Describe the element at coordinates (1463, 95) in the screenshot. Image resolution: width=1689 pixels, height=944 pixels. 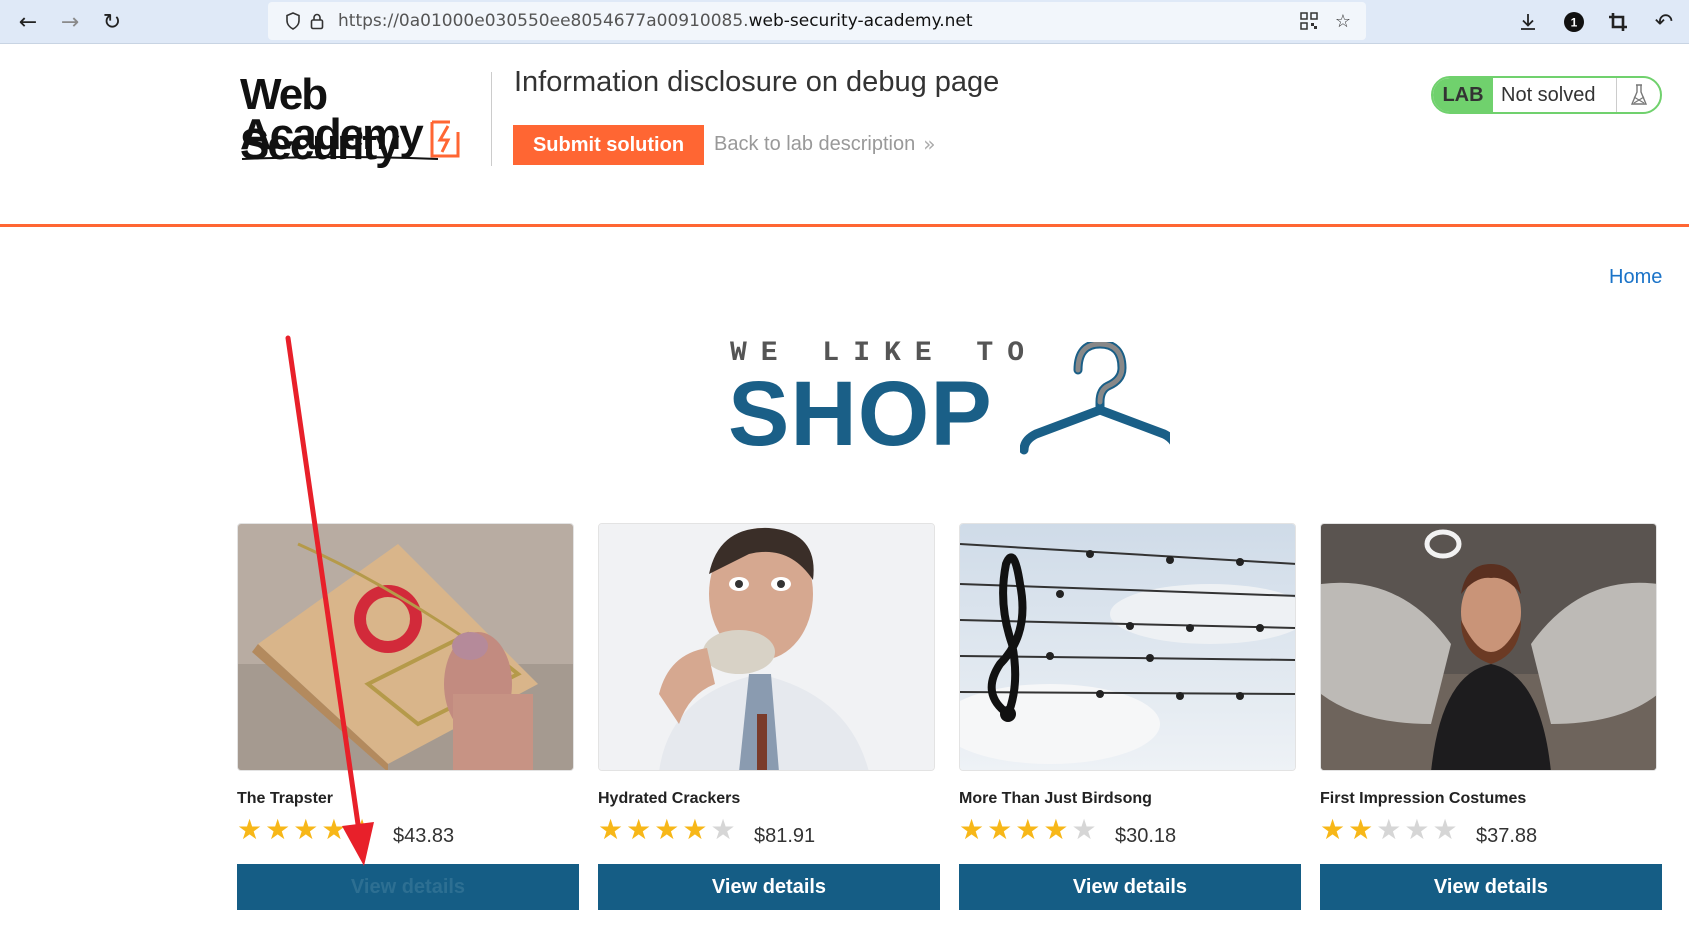
I see `lab-tag: LAB` at that location.